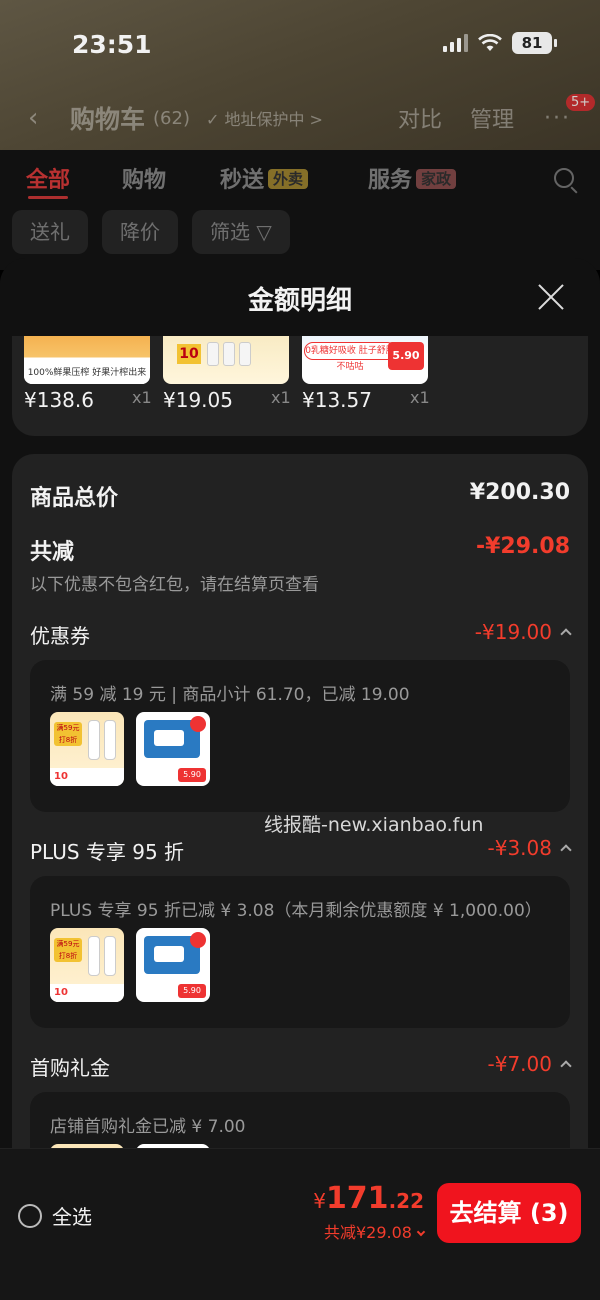 The height and width of the screenshot is (1300, 600). I want to click on total-saved: 共减¥29.08, so click(375, 1231).